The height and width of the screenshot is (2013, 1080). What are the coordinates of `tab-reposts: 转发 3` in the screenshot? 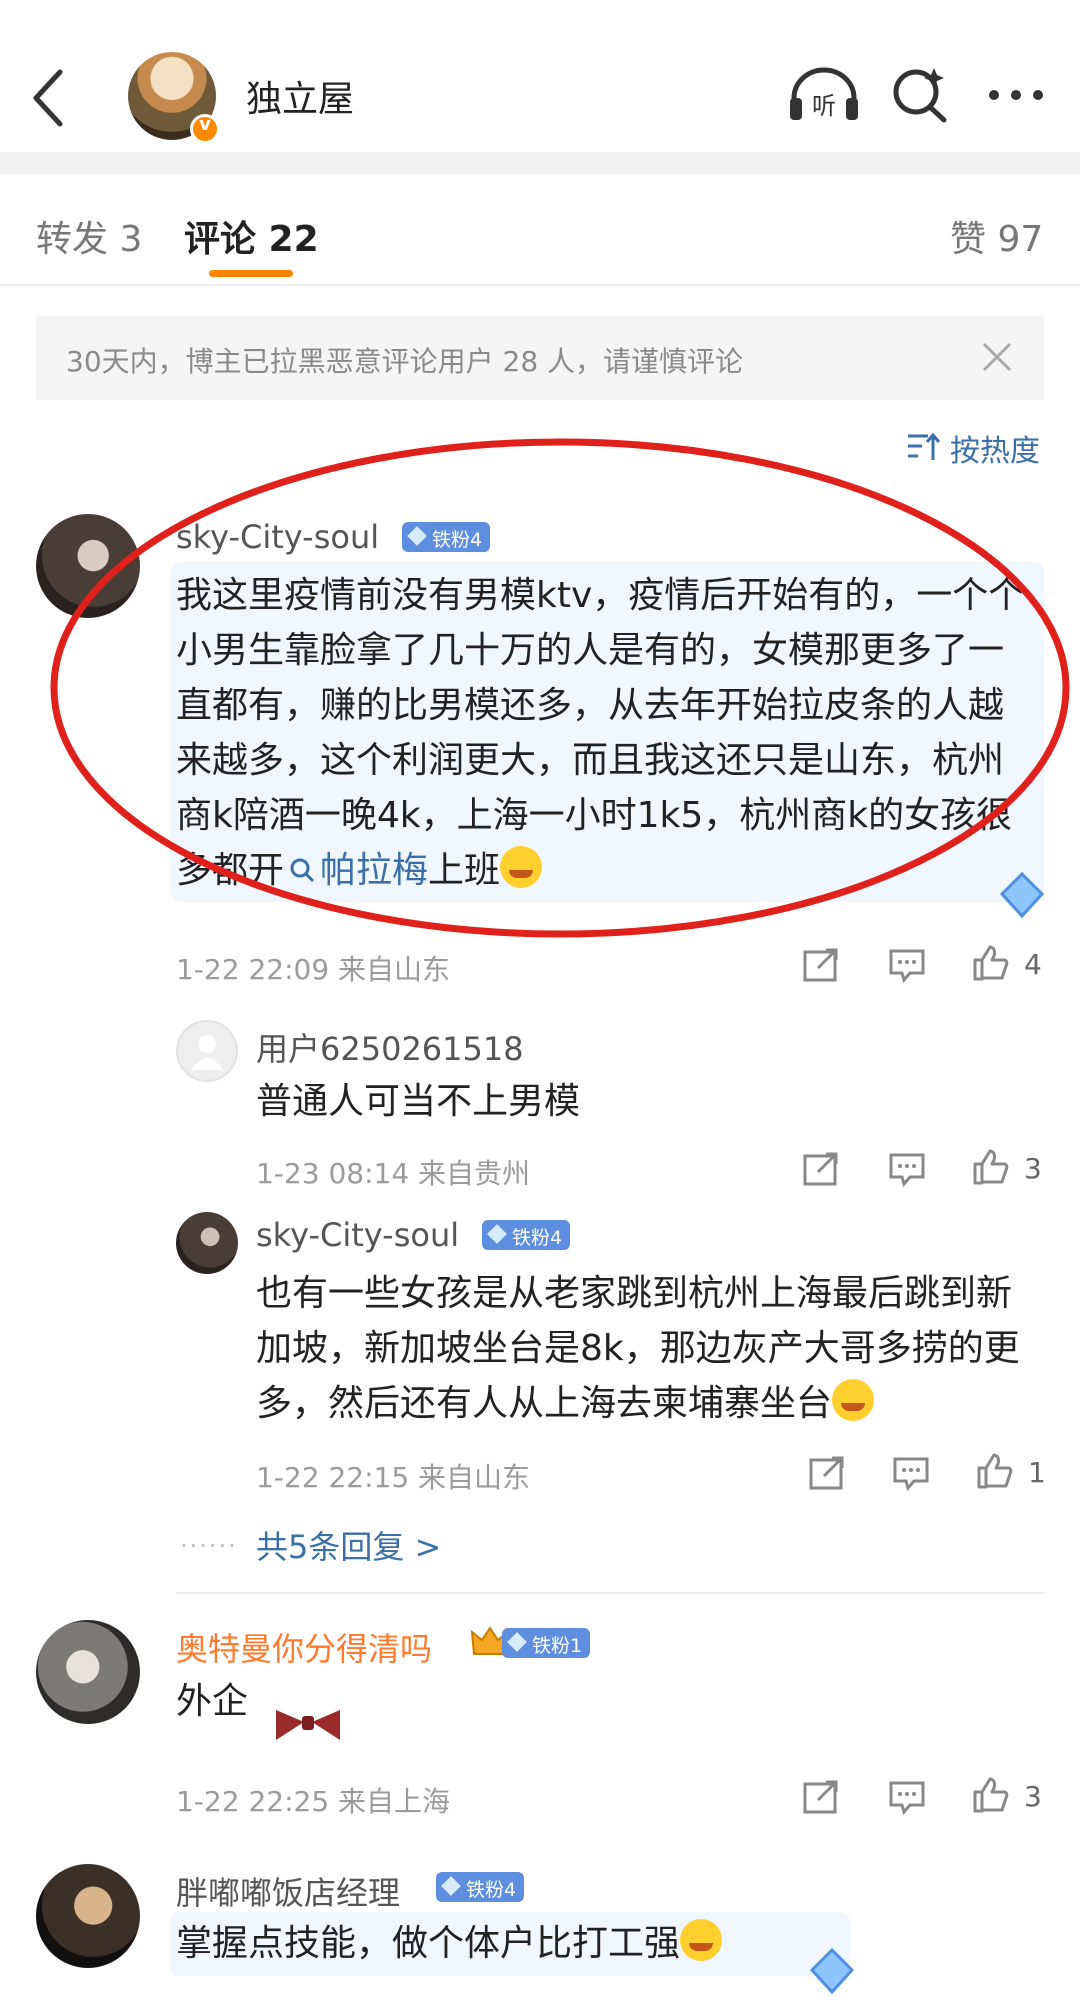 It's located at (89, 236).